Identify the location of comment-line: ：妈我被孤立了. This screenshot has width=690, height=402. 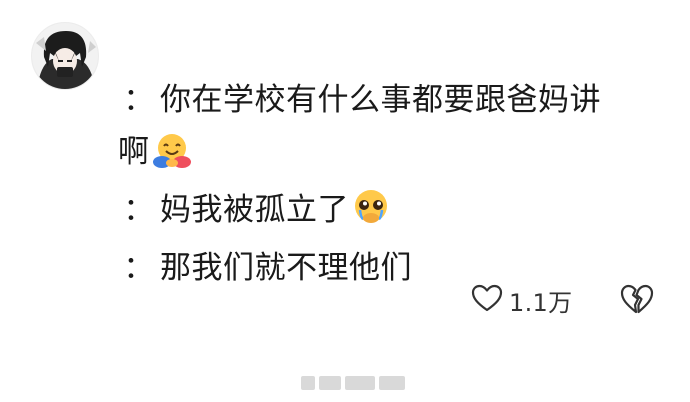
(388, 213).